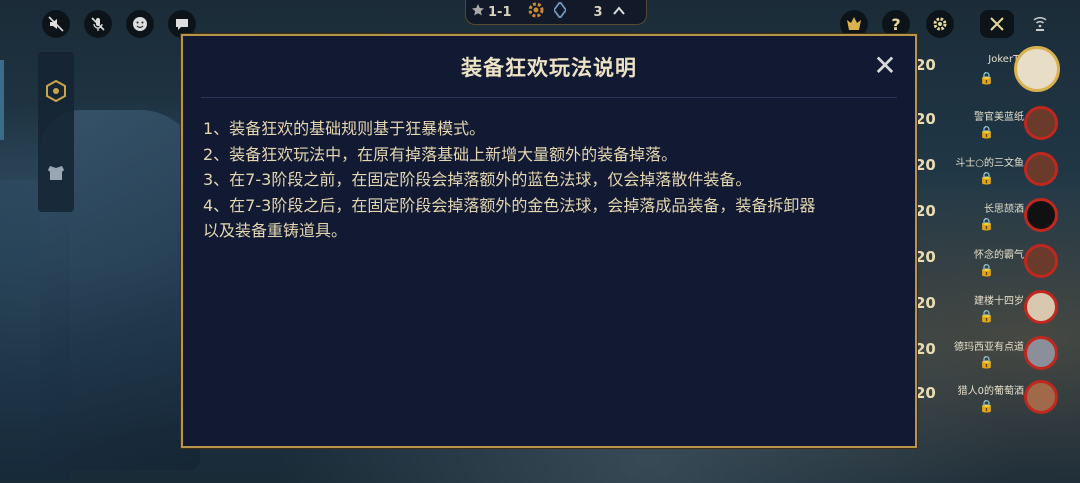 The image size is (1080, 483). What do you see at coordinates (2, 100) in the screenshot?
I see `left-edge-tab` at bounding box center [2, 100].